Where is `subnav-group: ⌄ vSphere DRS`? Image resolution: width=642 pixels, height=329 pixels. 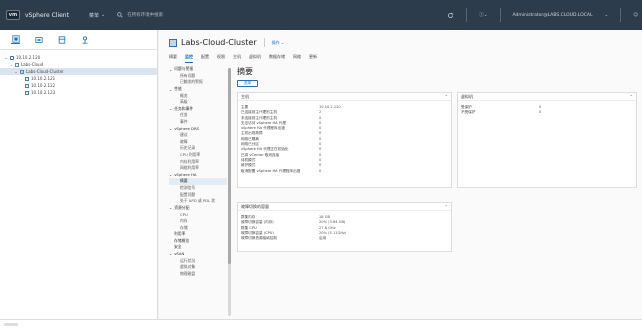
subnav-group: ⌄ vSphere DRS is located at coordinates (198, 128).